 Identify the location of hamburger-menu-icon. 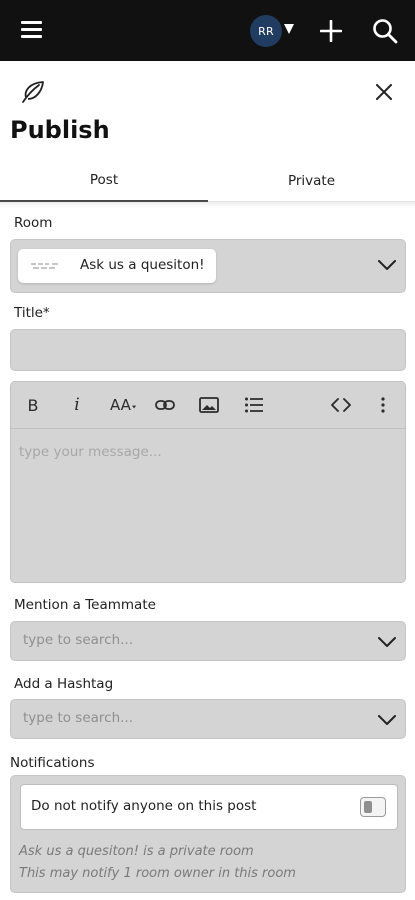
(31, 30).